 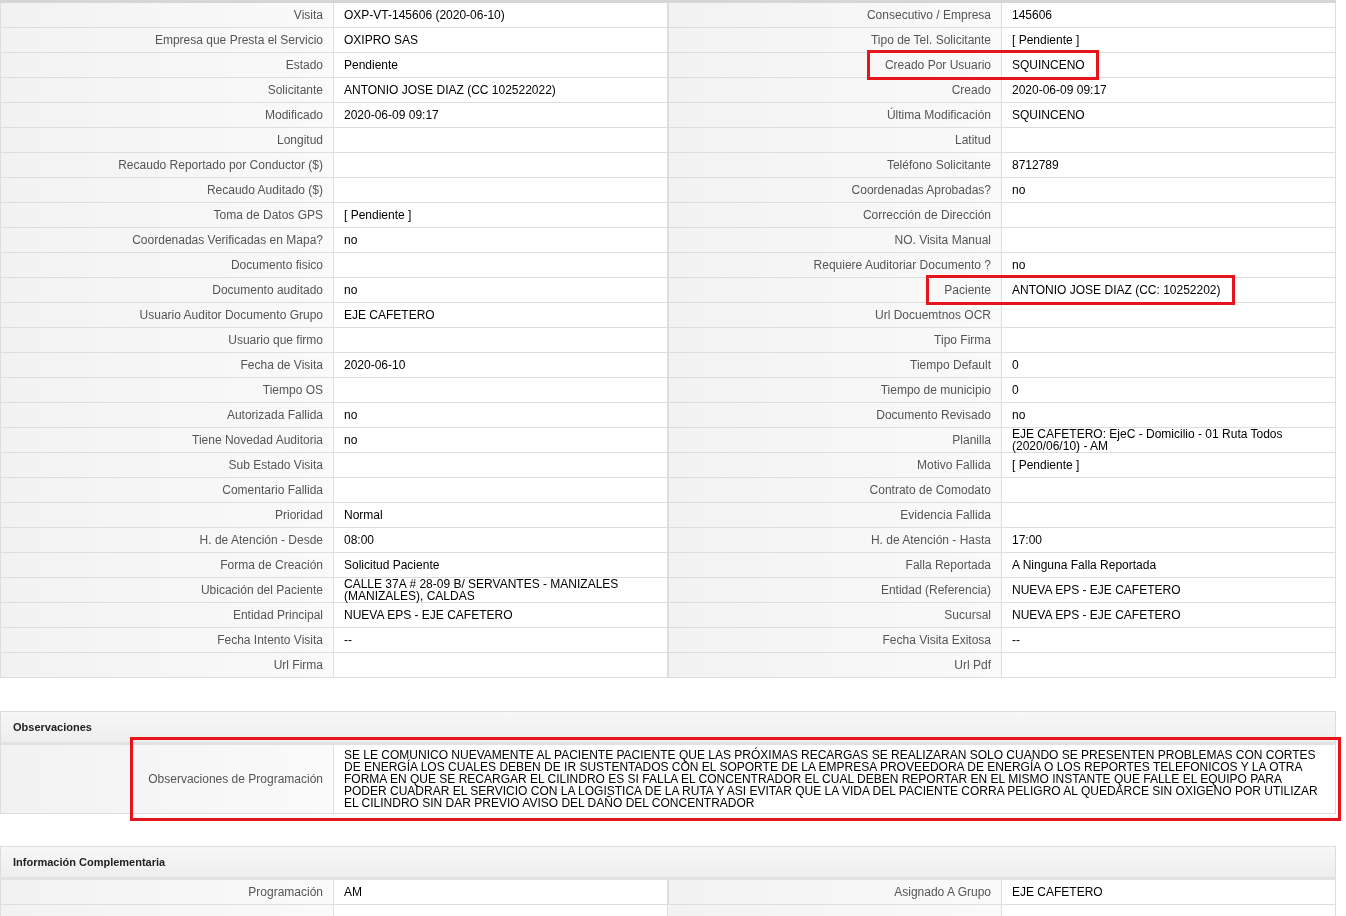 What do you see at coordinates (371, 65) in the screenshot?
I see `field-value: Pendiente` at bounding box center [371, 65].